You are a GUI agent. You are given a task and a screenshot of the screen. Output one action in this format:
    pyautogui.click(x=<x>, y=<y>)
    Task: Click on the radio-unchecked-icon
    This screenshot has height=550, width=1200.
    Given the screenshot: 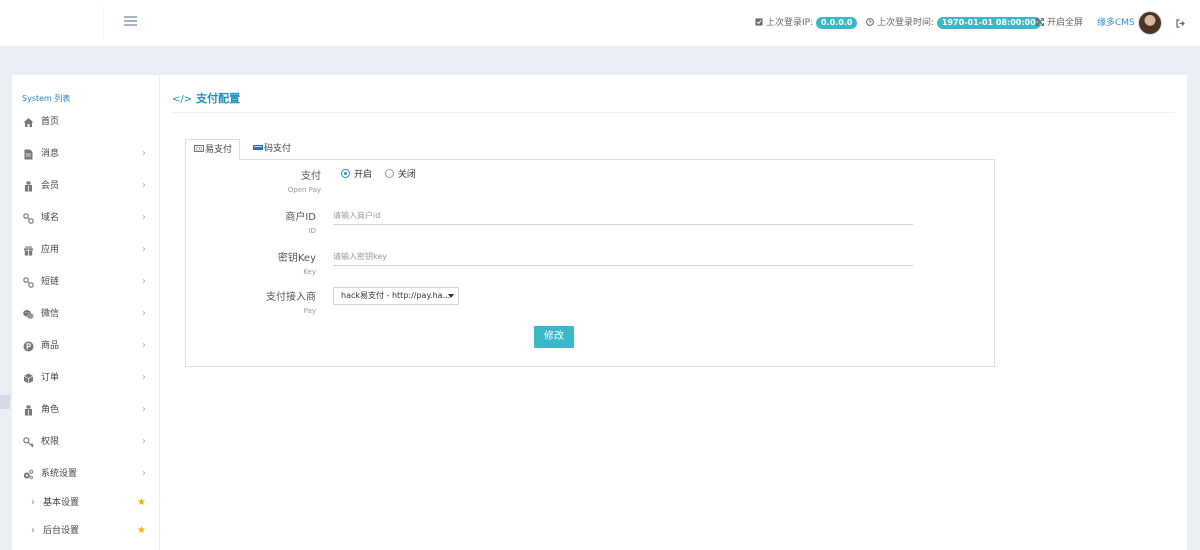 What is the action you would take?
    pyautogui.click(x=389, y=173)
    